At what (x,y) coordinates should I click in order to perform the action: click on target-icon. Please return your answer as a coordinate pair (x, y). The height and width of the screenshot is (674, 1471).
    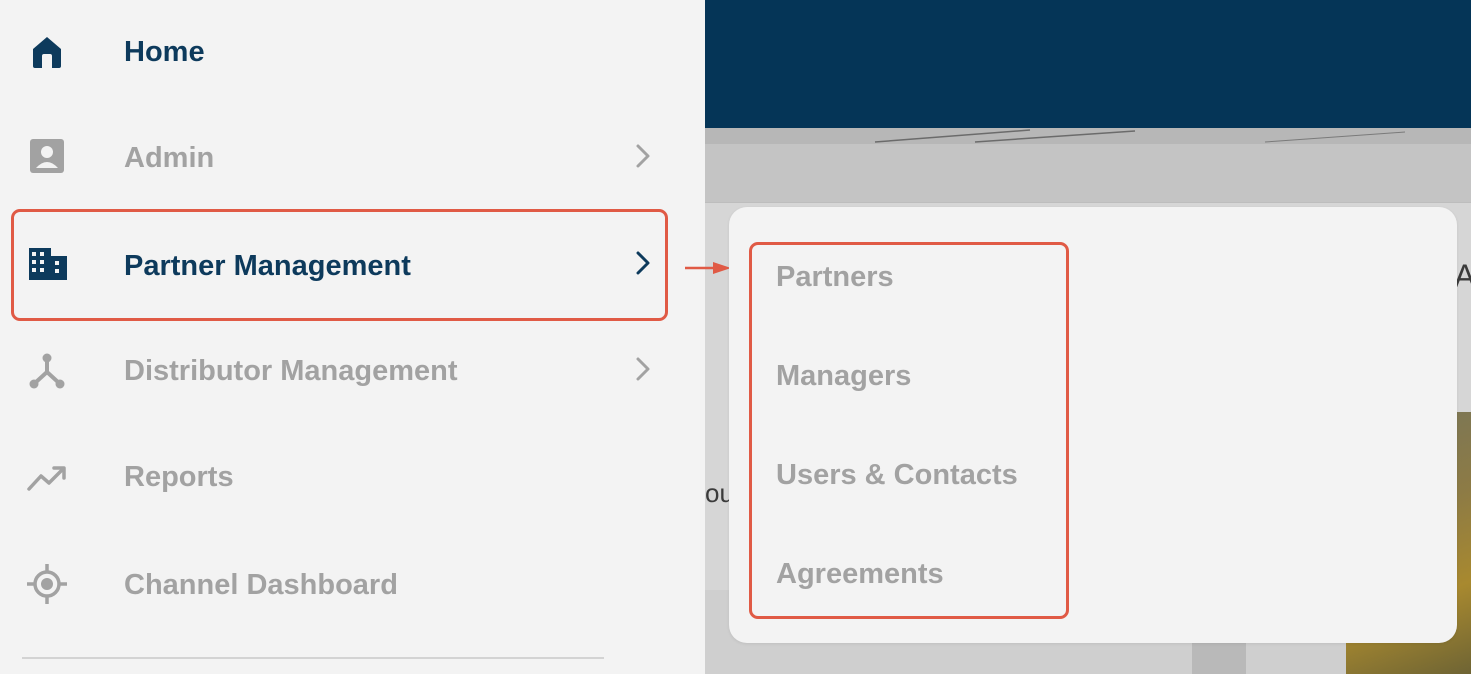
    Looking at the image, I should click on (47, 584).